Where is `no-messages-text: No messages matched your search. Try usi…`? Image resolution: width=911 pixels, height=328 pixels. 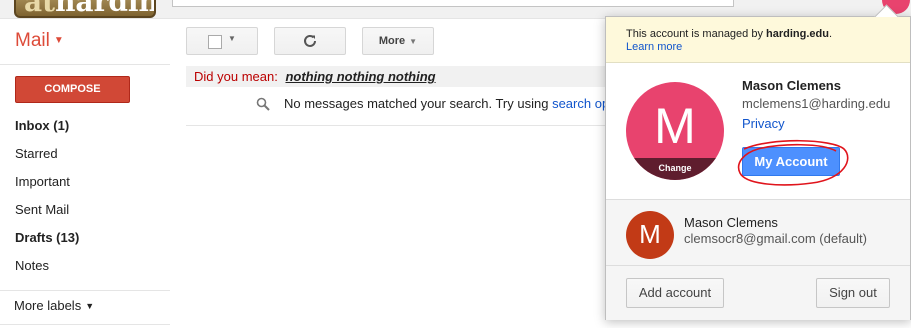 no-messages-text: No messages matched your search. Try usi… is located at coordinates (416, 103).